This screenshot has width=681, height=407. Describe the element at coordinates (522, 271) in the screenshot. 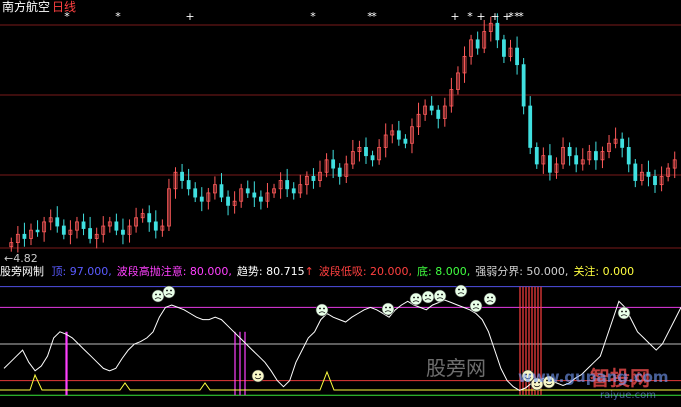

I see `legend-item: 强弱分界: 50.000,` at that location.